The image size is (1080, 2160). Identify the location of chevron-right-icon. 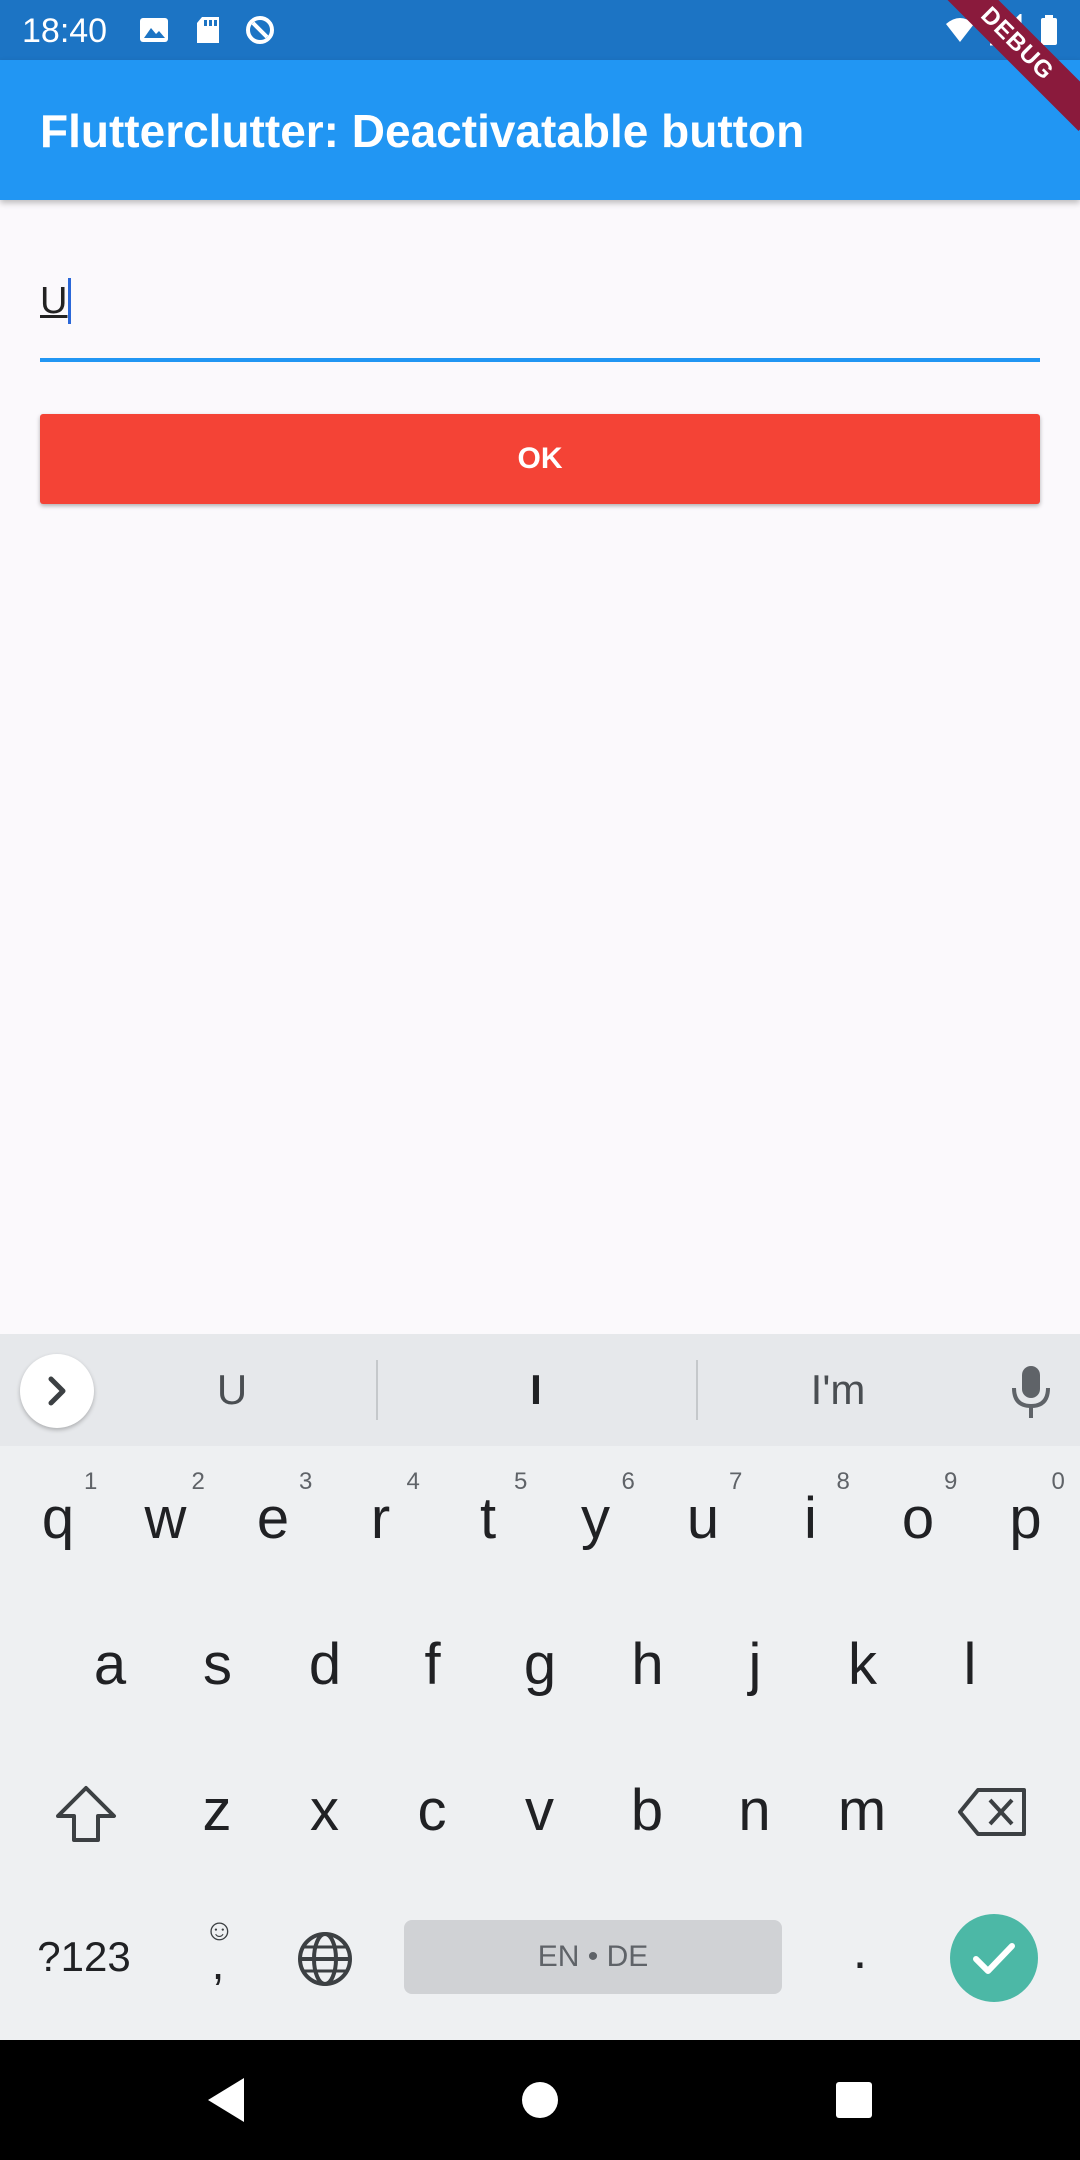
(57, 1391).